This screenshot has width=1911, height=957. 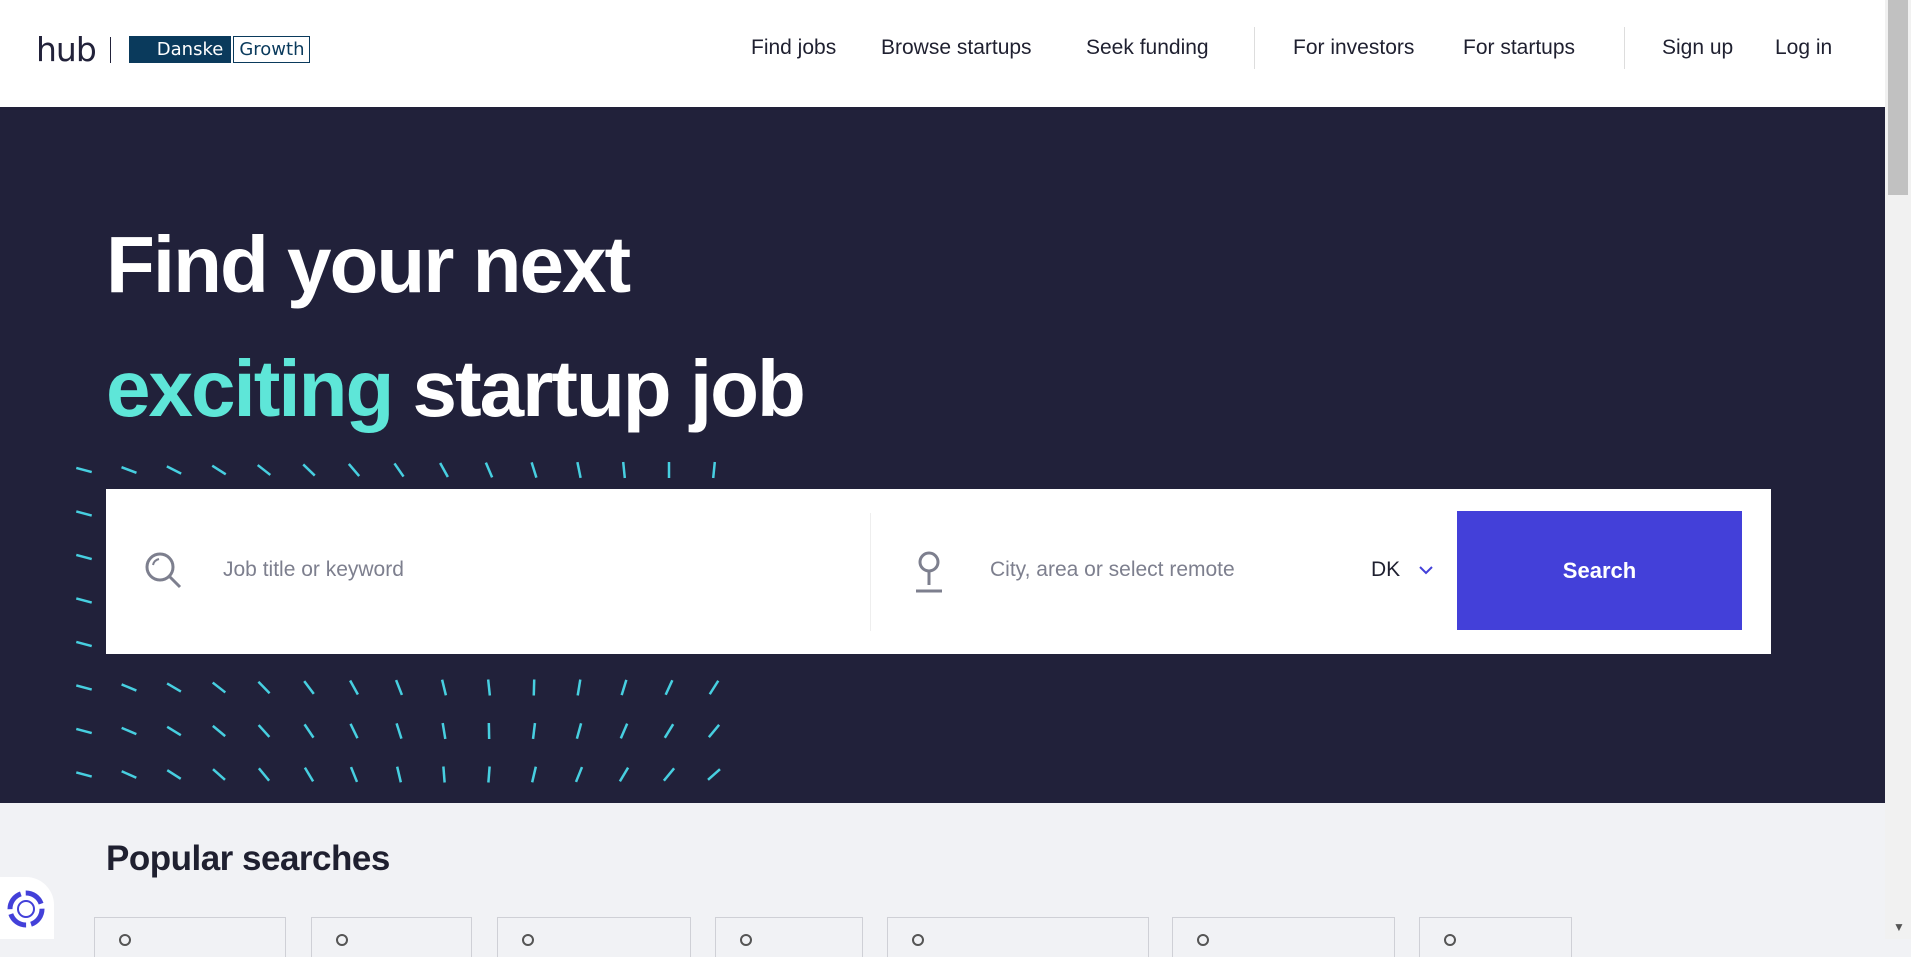 What do you see at coordinates (1697, 48) in the screenshot?
I see `nav-sign-up: Sign up` at bounding box center [1697, 48].